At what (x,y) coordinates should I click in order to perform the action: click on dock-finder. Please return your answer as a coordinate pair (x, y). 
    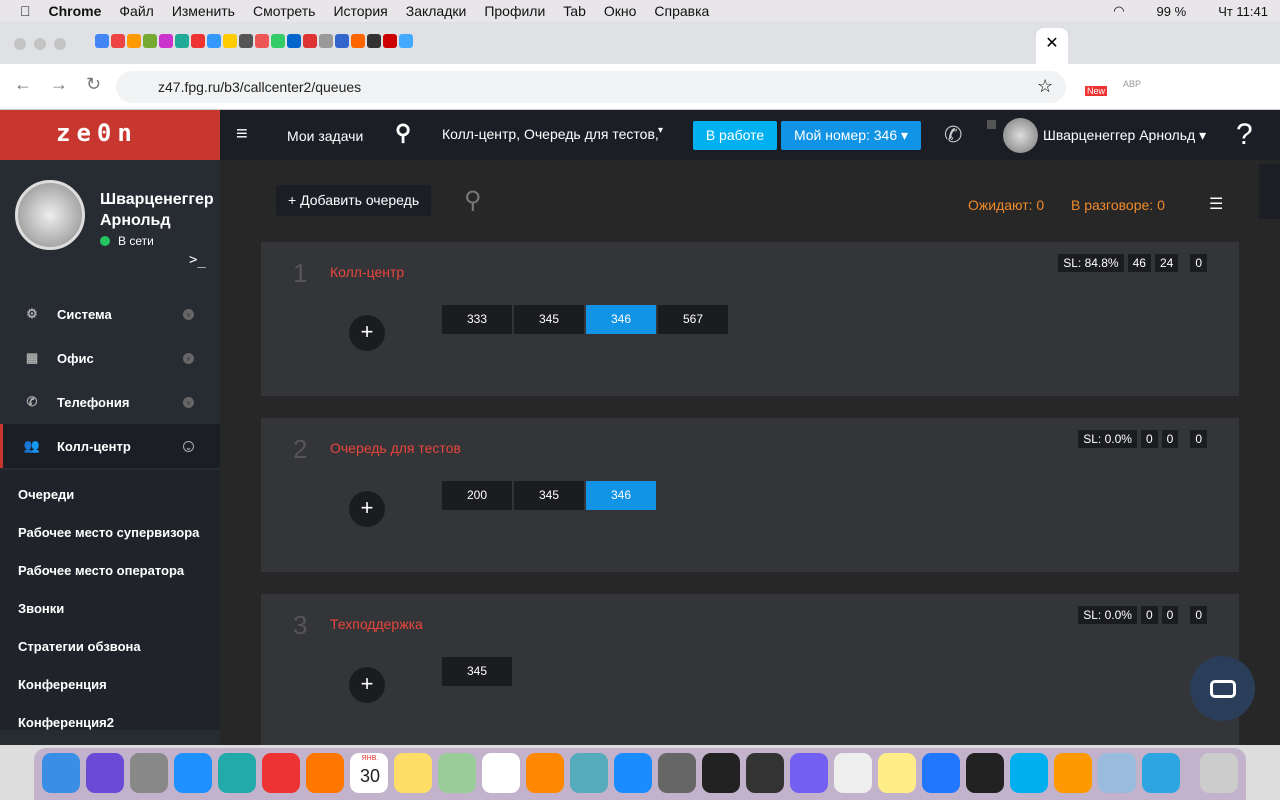
    Looking at the image, I should click on (61, 773).